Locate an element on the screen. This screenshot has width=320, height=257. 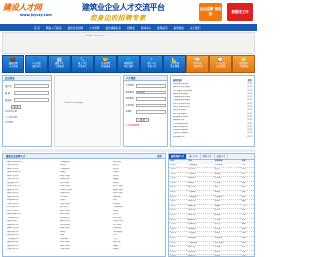
category-tile: 🏢 建筑人才 ·工程技术 is located at coordinates (59, 64).